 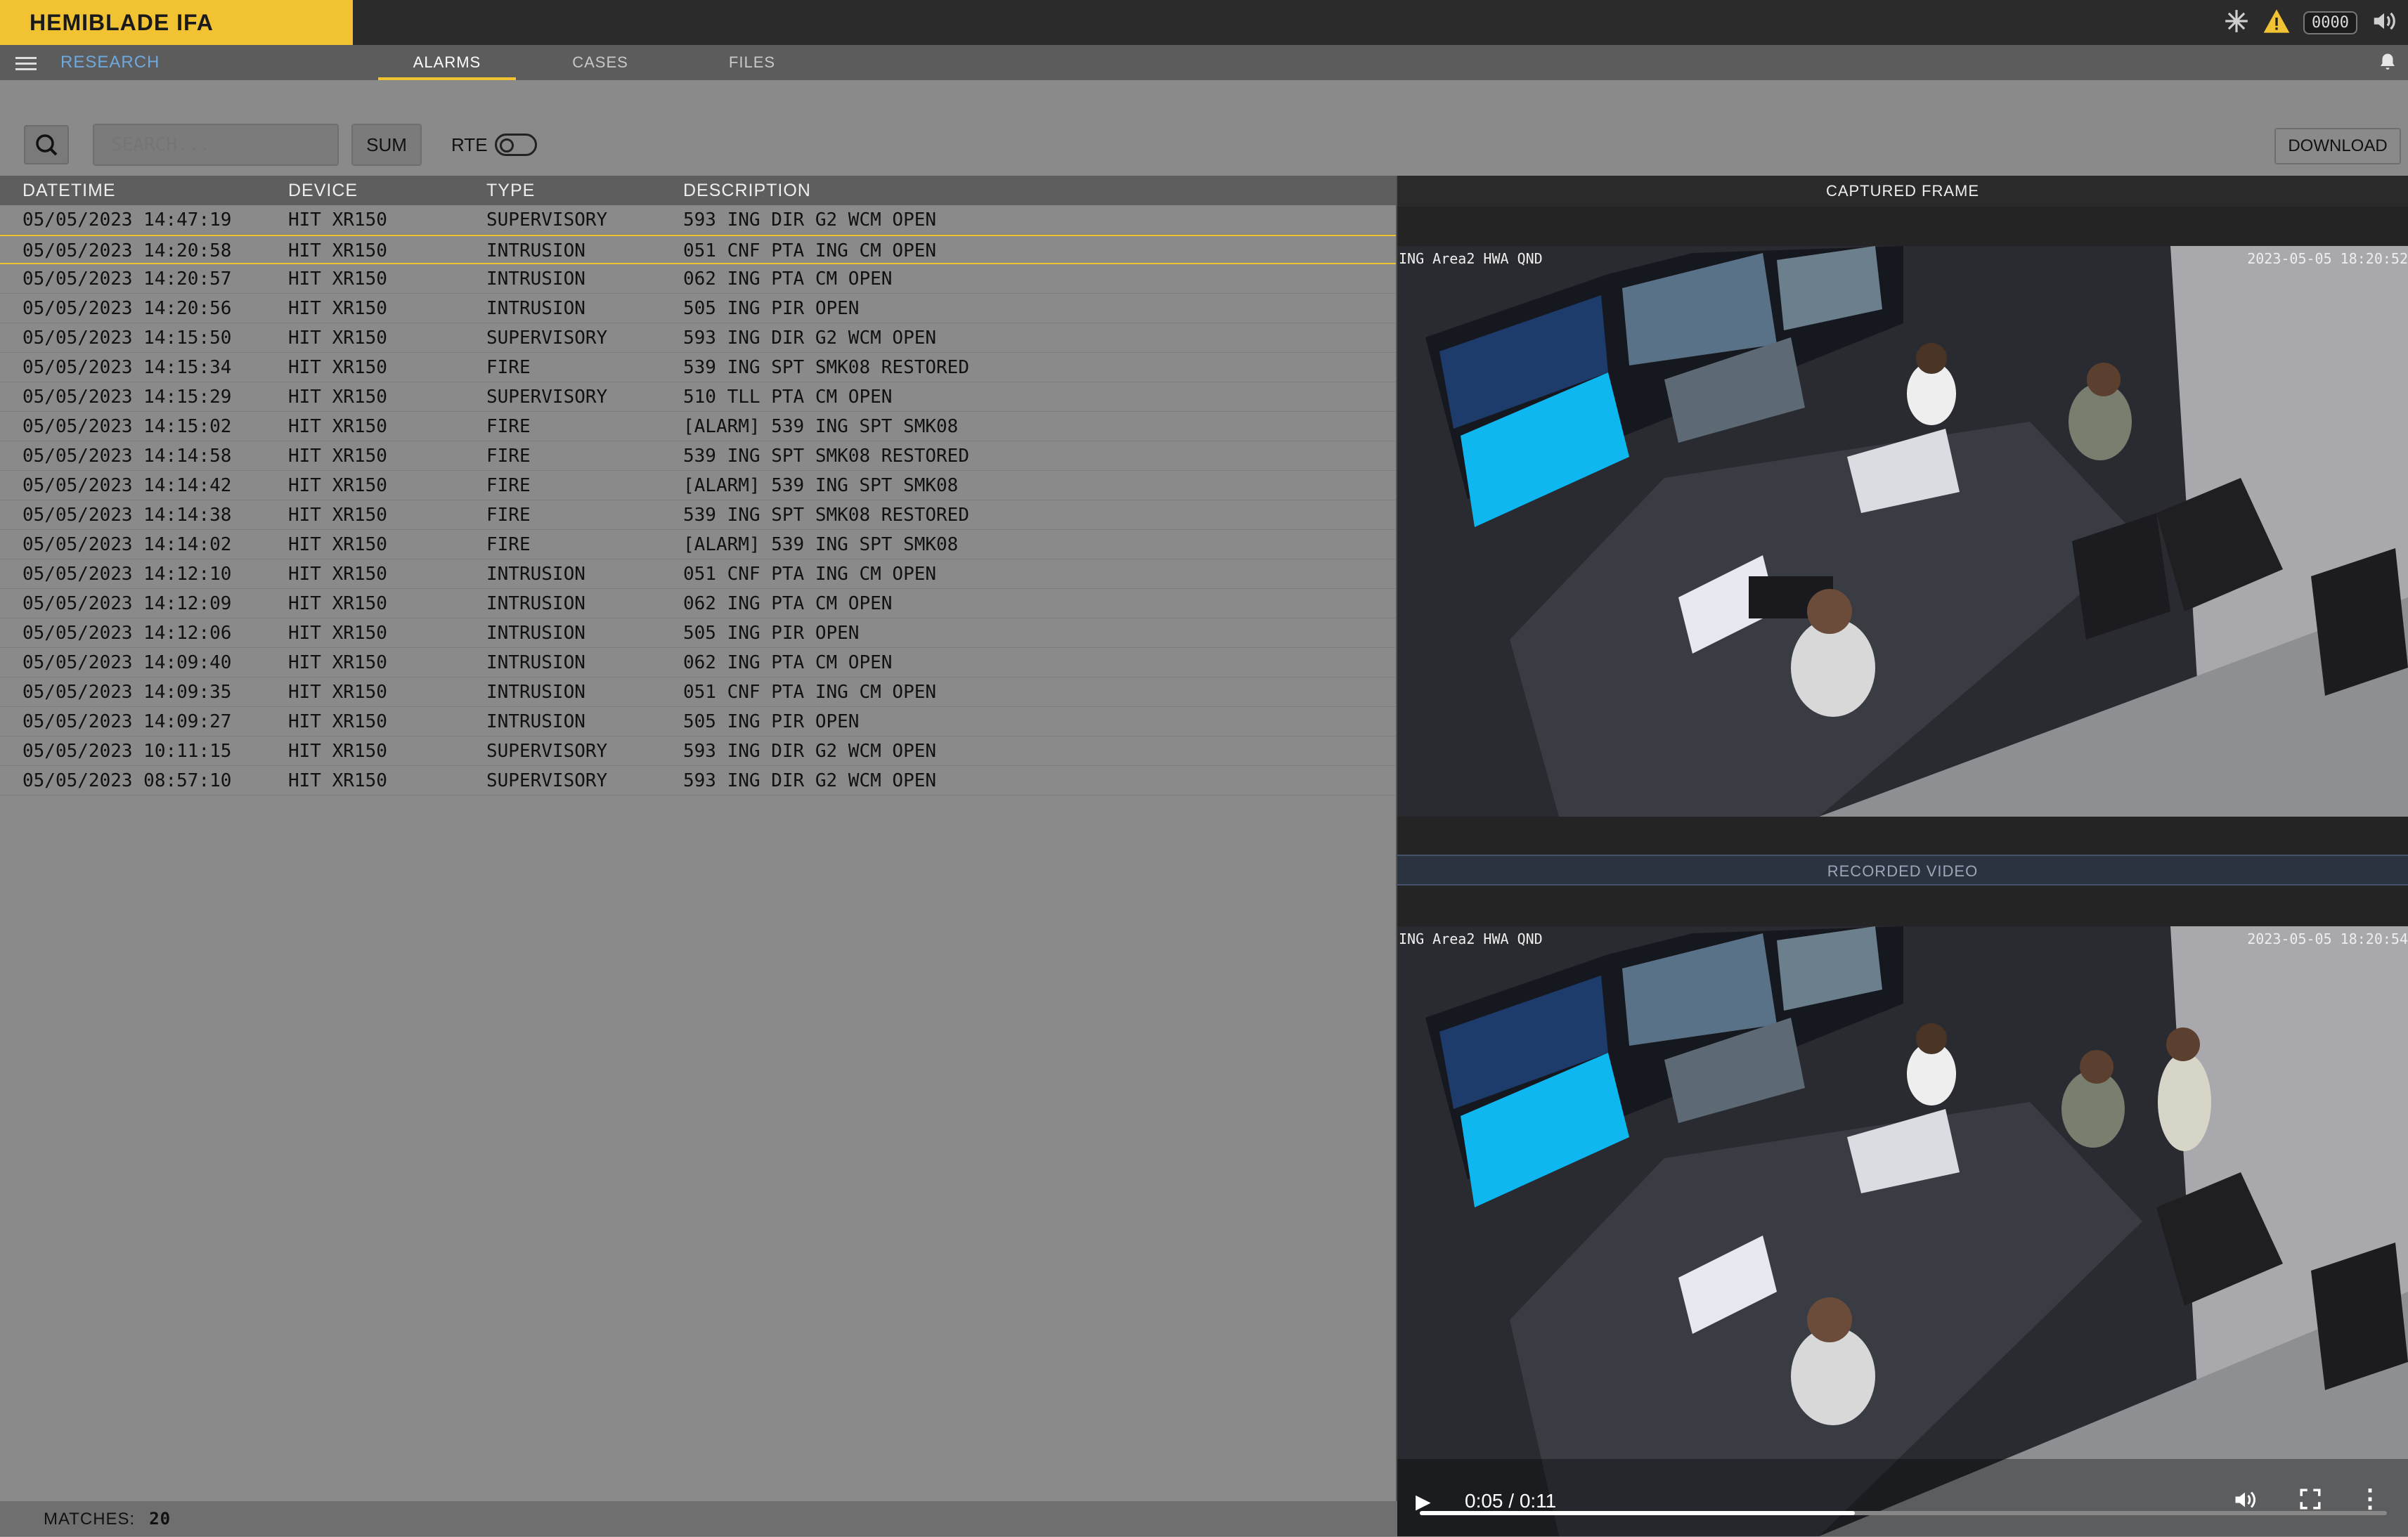 I want to click on column-header-datetime: DATETIME, so click(x=144, y=190).